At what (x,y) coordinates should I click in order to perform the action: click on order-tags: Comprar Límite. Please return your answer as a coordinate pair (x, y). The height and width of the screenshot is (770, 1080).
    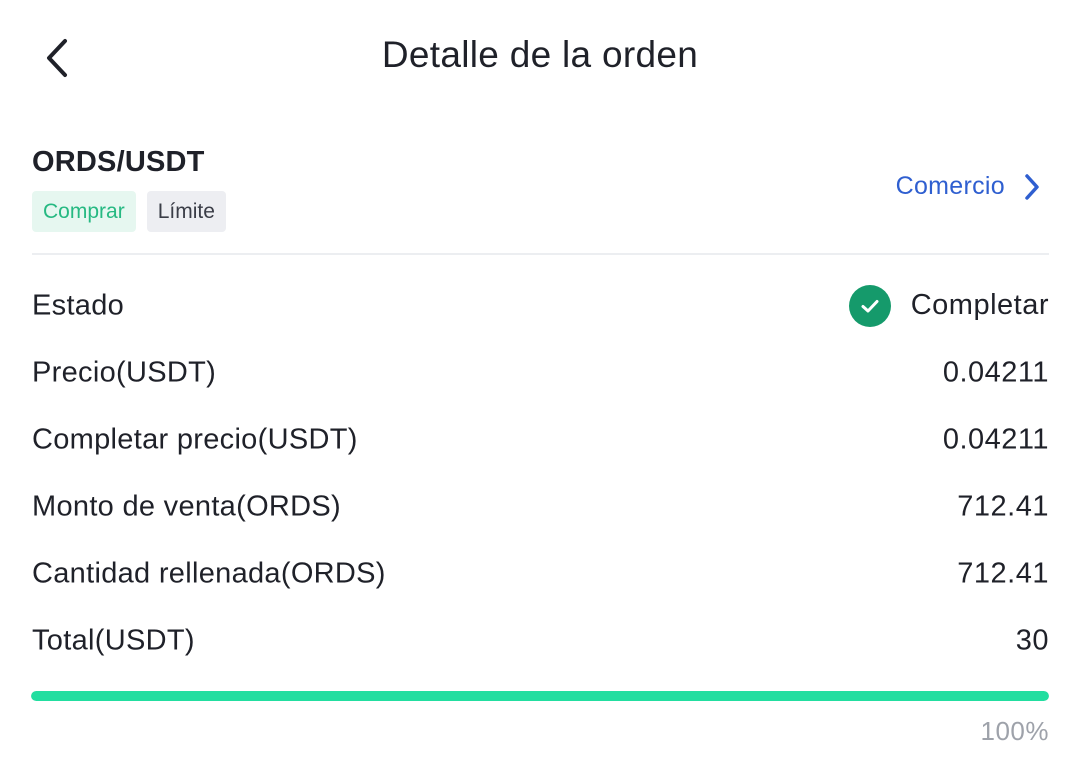
    Looking at the image, I should click on (129, 211).